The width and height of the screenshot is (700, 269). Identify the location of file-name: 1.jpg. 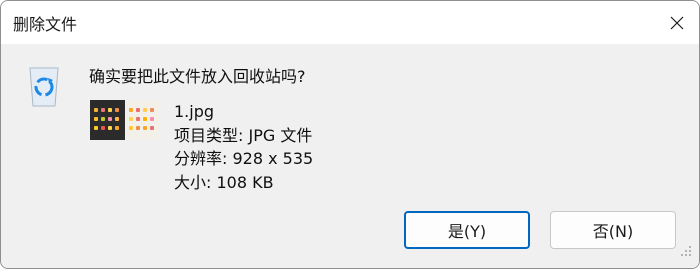
(194, 111).